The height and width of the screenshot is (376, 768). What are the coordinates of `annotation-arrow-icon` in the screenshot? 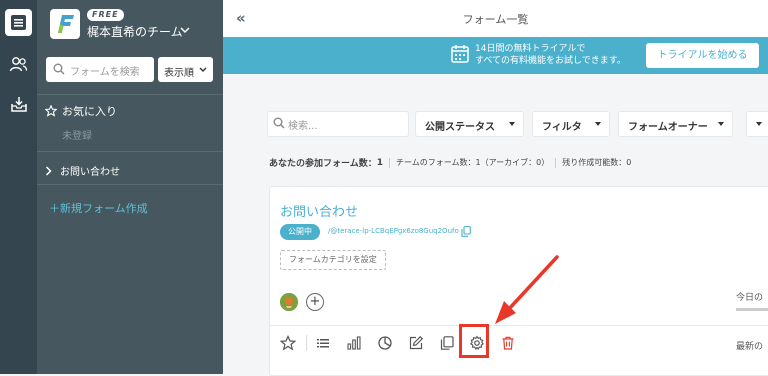 It's located at (527, 289).